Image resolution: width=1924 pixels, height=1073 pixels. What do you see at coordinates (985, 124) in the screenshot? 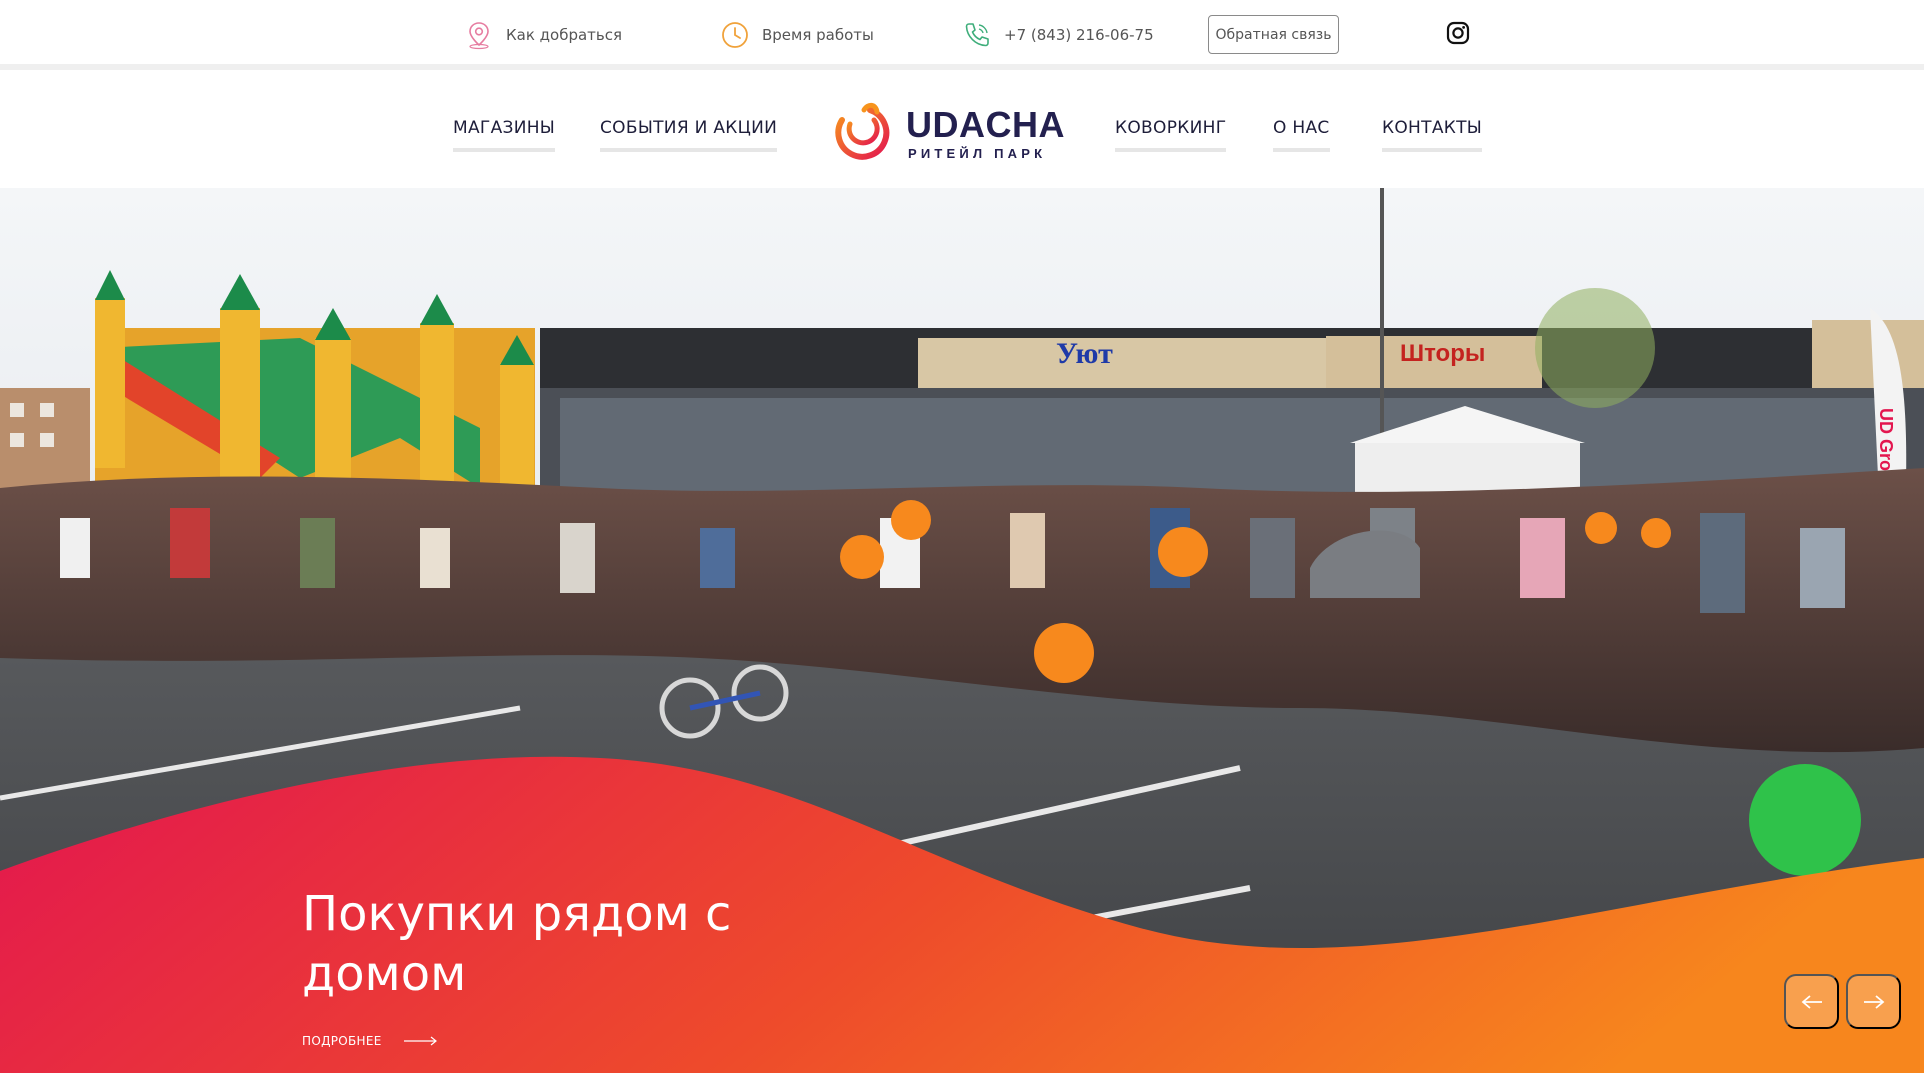
I see `logo-name: UDACHA` at bounding box center [985, 124].